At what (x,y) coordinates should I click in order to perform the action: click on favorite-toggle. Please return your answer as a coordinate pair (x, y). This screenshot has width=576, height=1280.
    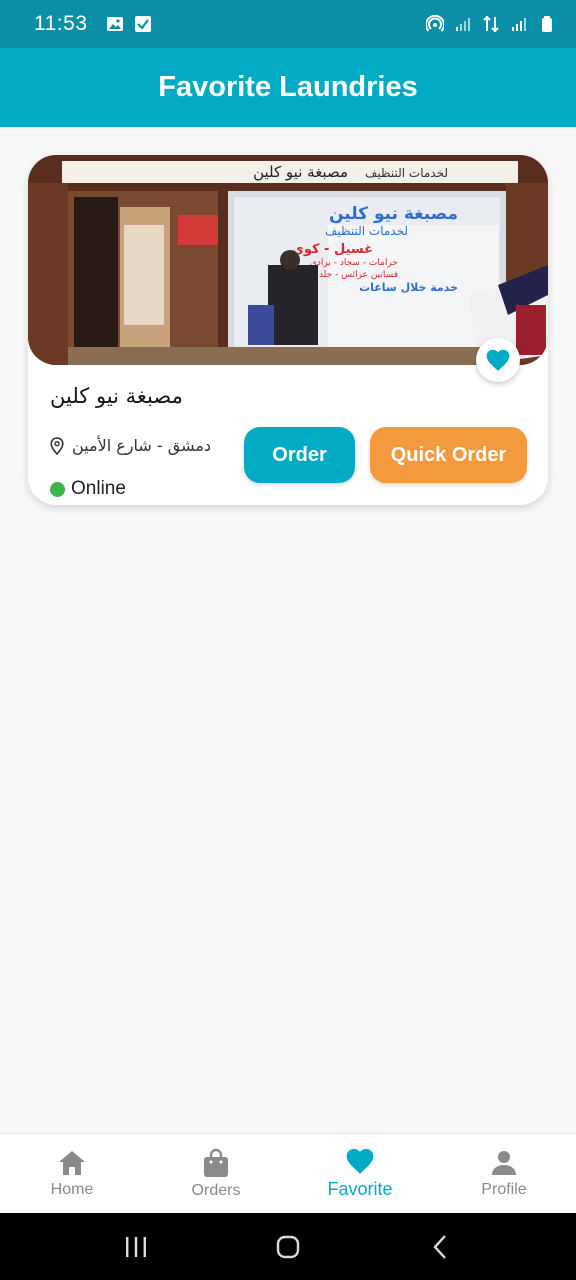
    Looking at the image, I should click on (498, 360).